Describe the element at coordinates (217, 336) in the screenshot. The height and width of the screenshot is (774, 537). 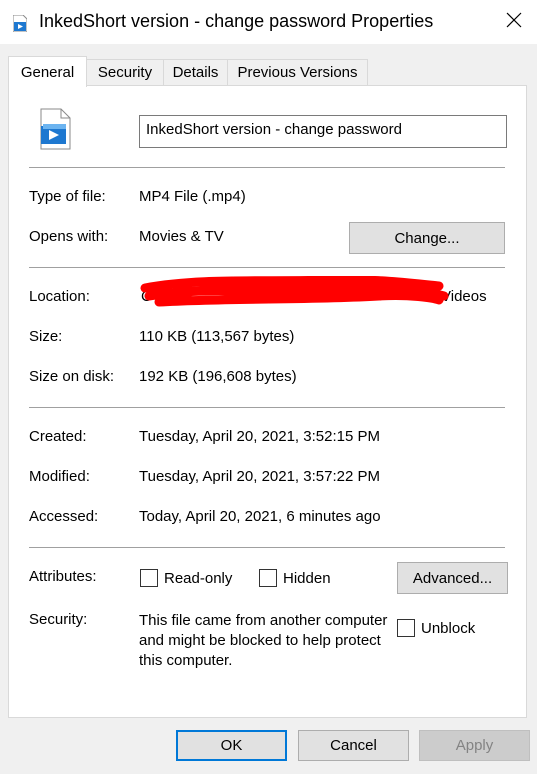
I see `size-value: 110 KB (113,567 bytes)` at that location.